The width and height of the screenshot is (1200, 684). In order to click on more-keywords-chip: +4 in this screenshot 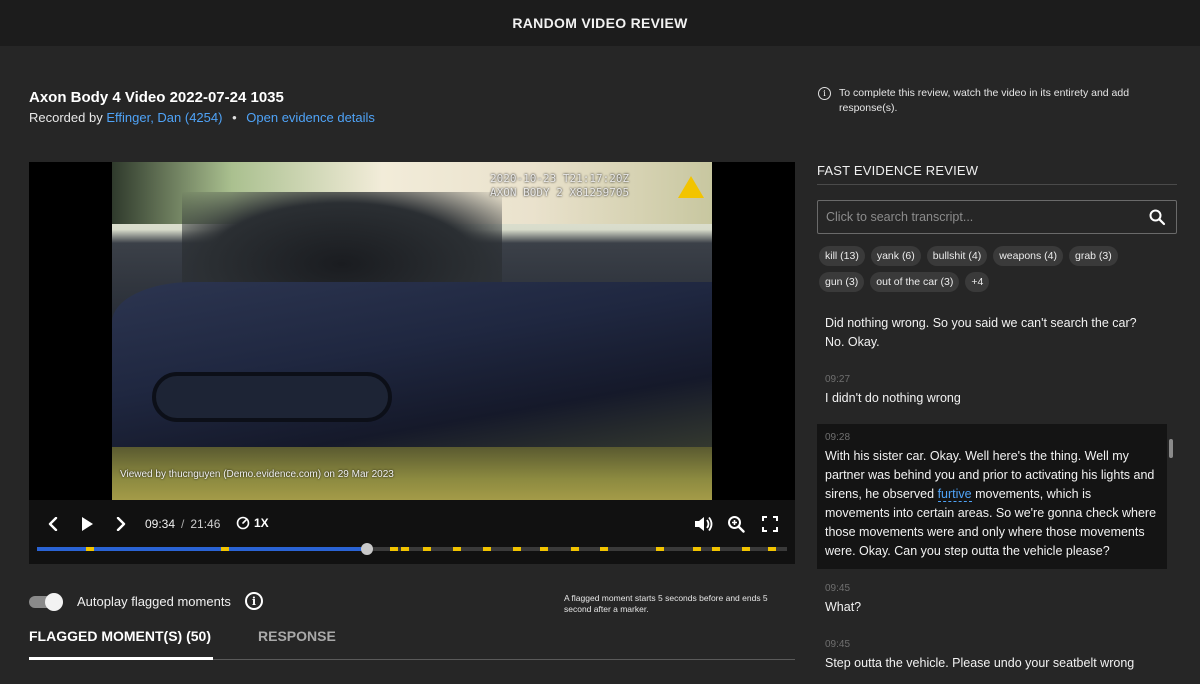, I will do `click(977, 282)`.